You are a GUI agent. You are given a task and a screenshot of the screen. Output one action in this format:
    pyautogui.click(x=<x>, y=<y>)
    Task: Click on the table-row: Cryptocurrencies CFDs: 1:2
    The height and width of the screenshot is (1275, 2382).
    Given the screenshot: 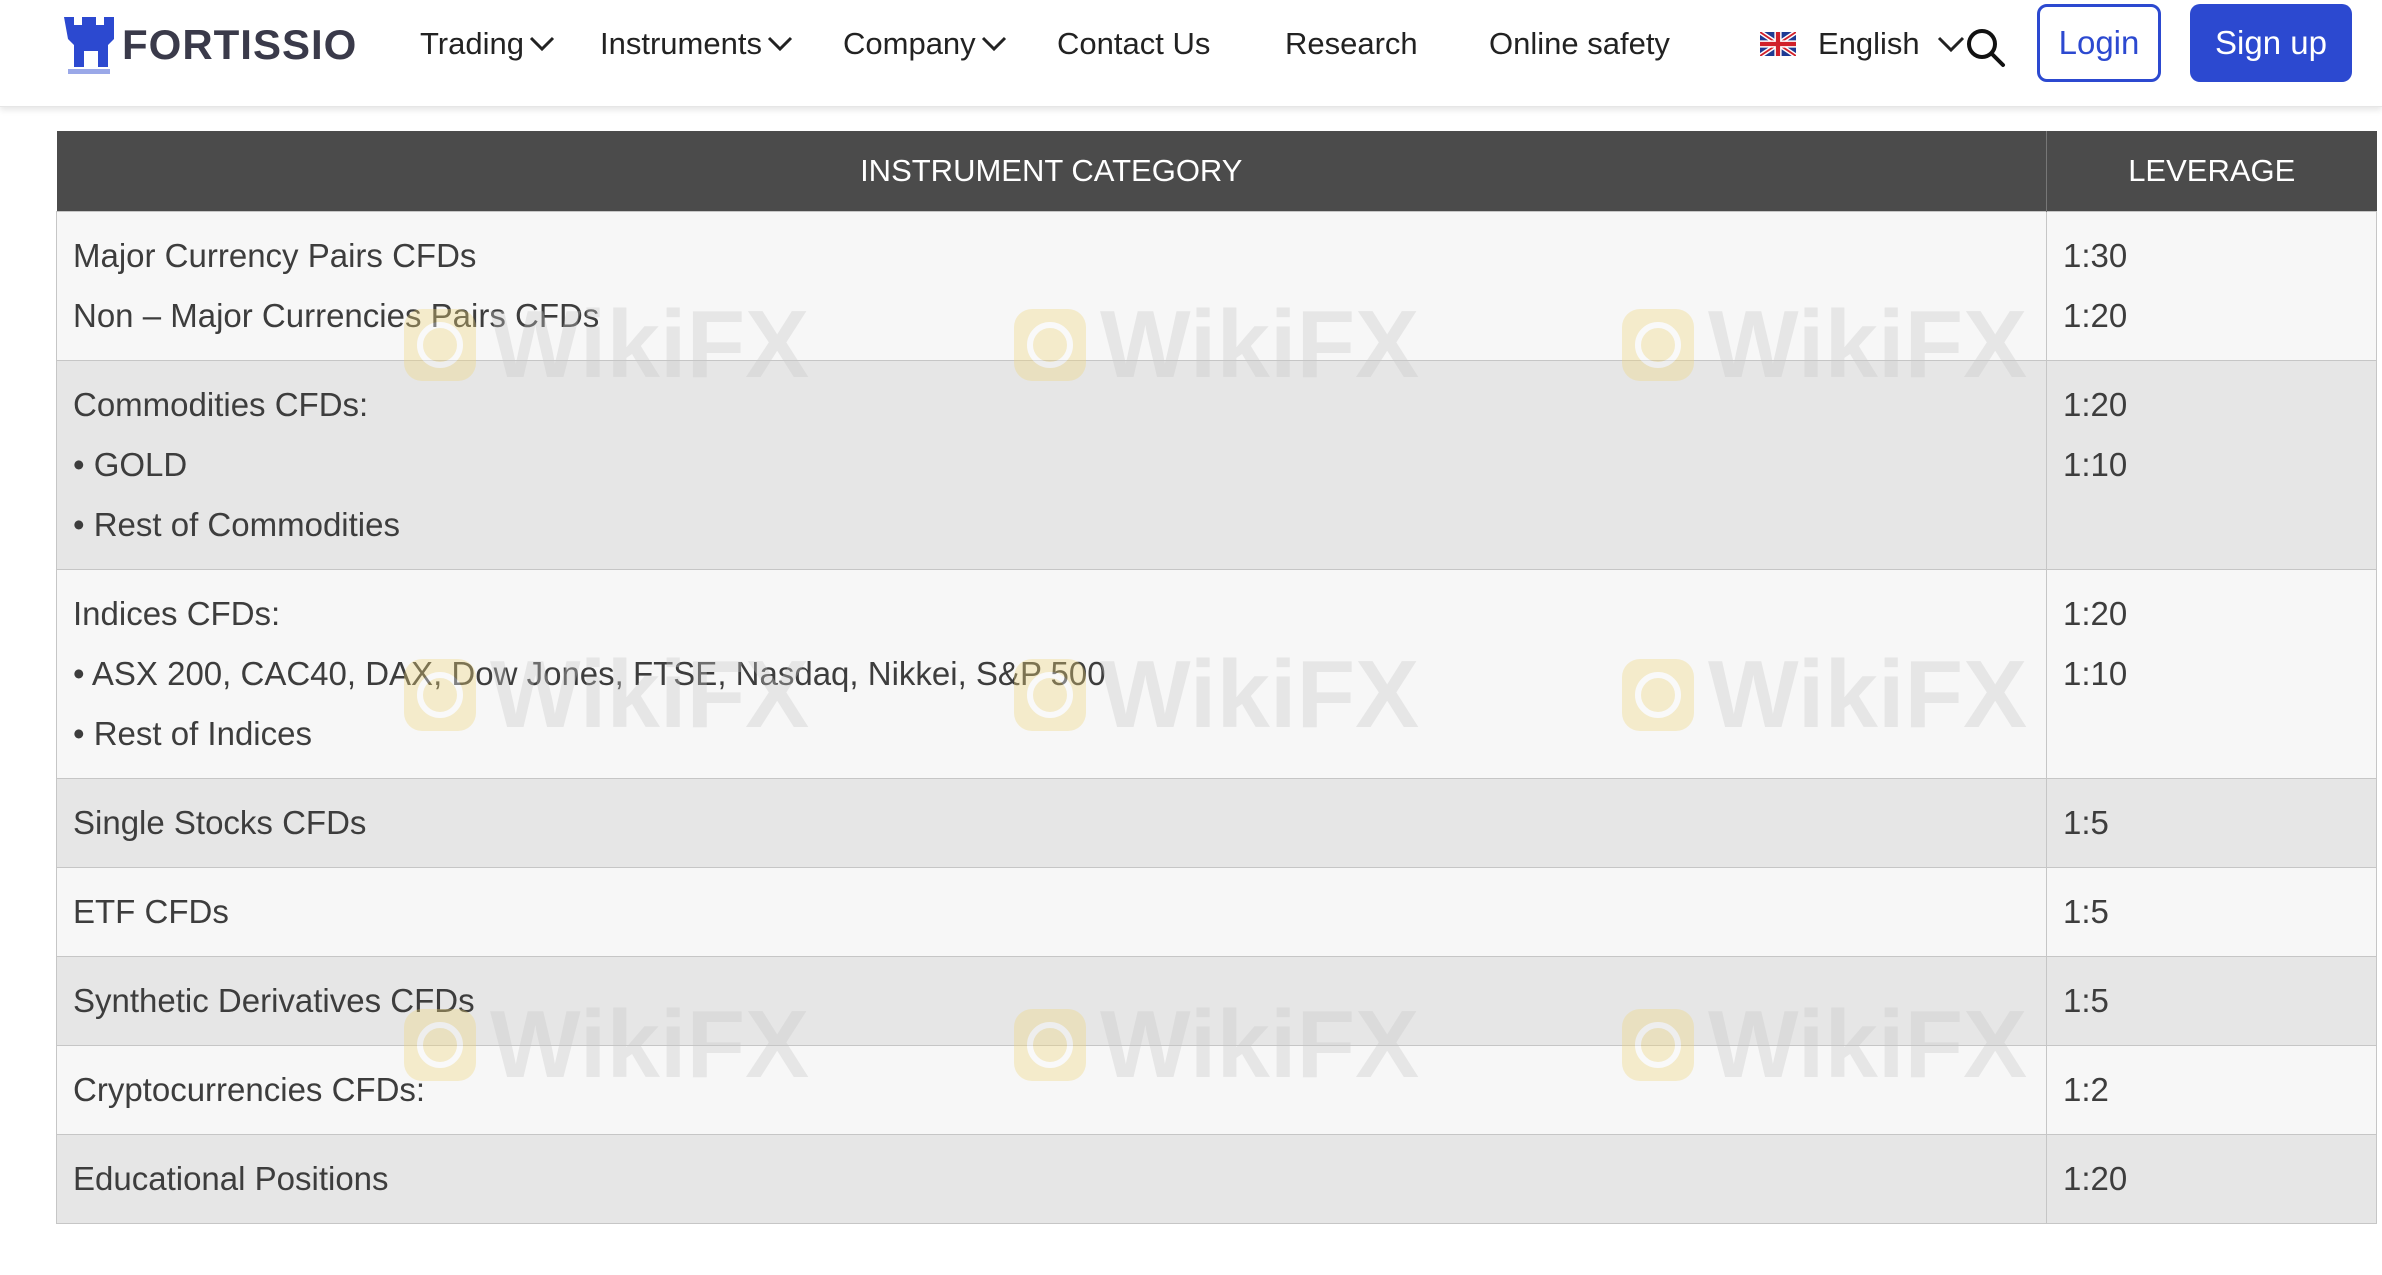 What is the action you would take?
    pyautogui.click(x=1216, y=1090)
    